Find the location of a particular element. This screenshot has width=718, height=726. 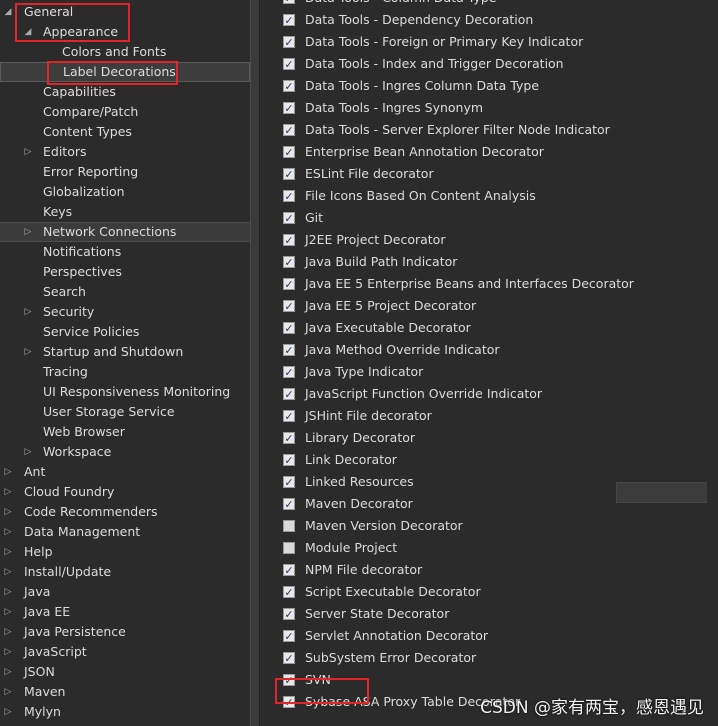

decorator-row: ✓ SVN is located at coordinates (489, 680).